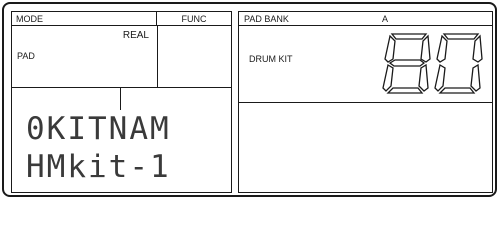 The width and height of the screenshot is (501, 240). I want to click on pad-bank-value: A, so click(385, 19).